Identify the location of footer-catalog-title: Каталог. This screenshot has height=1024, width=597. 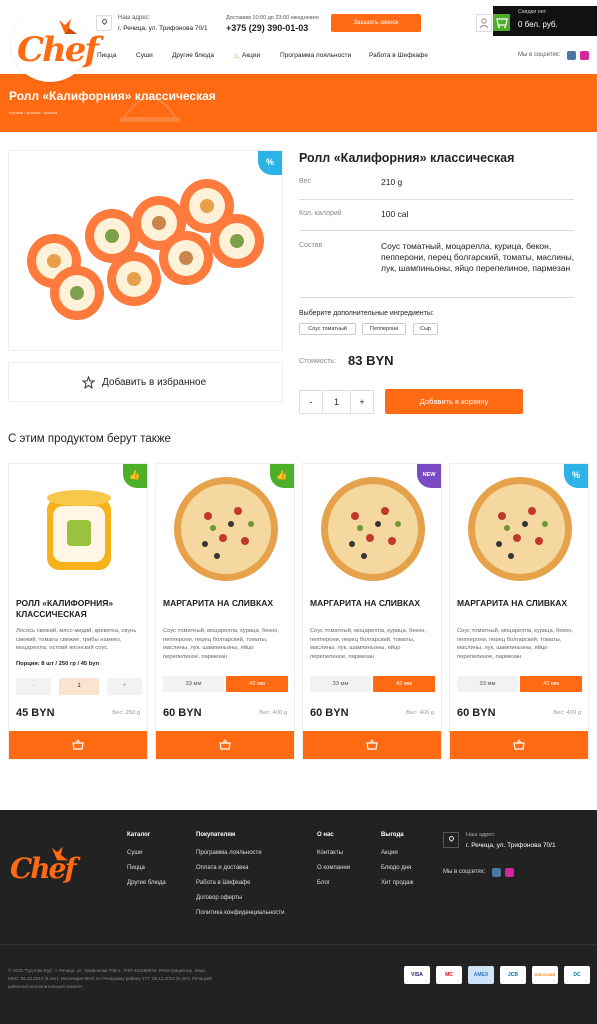
(139, 835).